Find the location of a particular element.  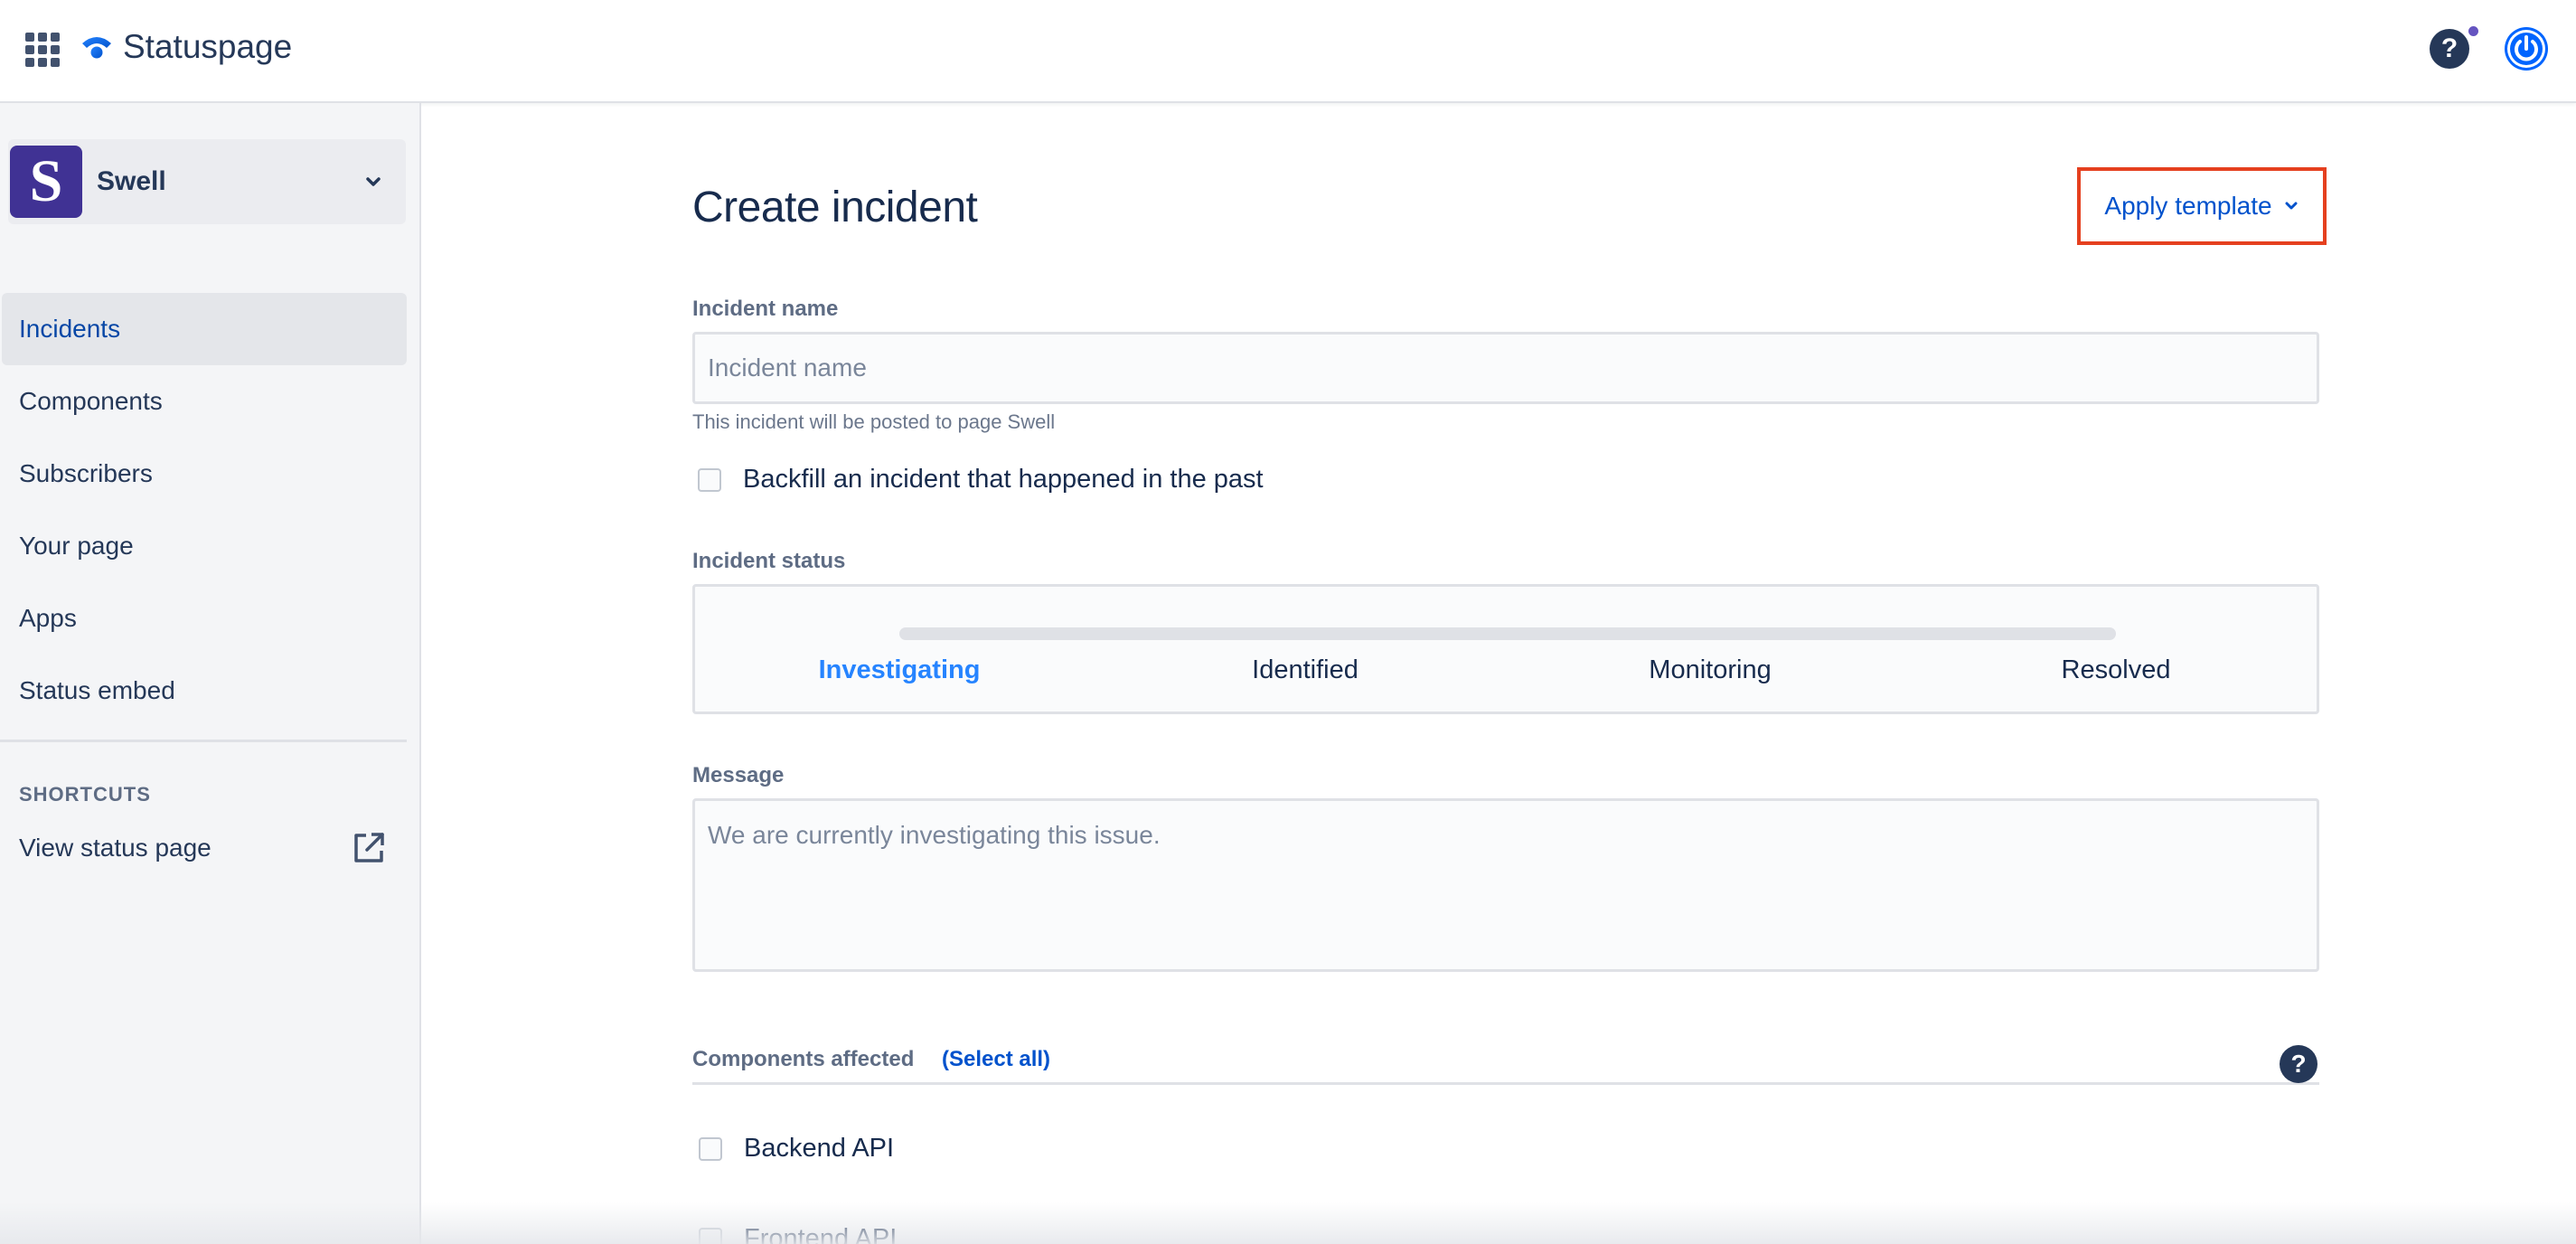

component-row-backend: Backend API is located at coordinates (797, 1149).